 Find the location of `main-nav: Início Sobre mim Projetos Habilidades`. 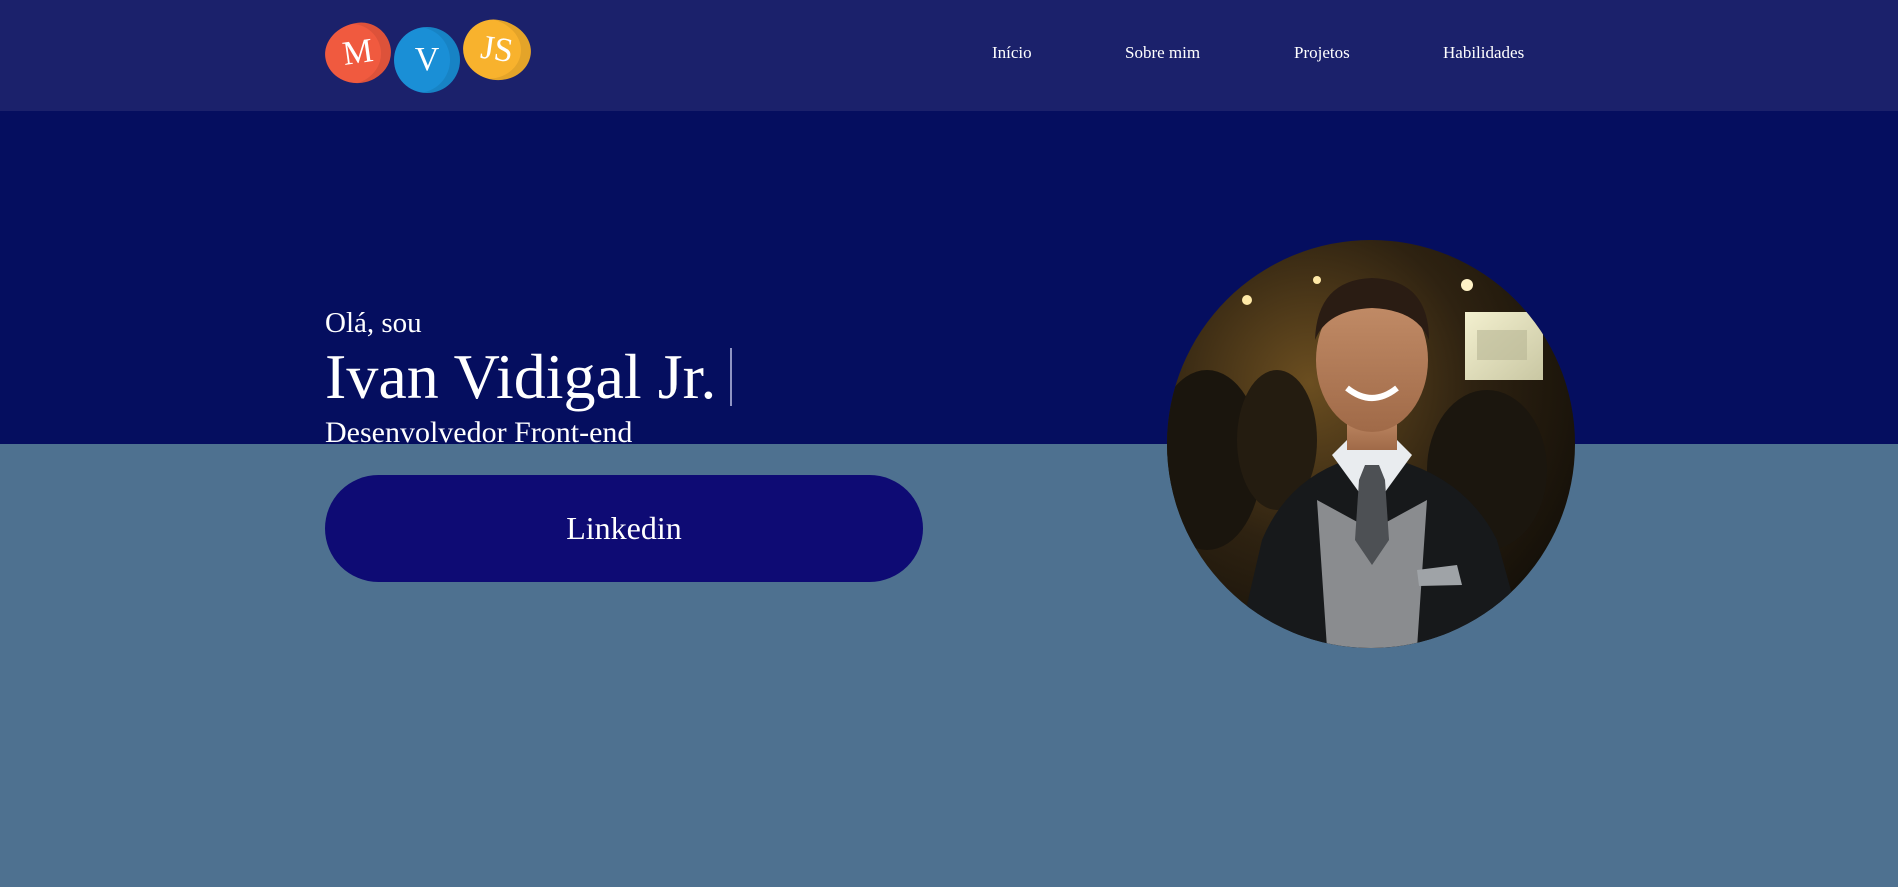

main-nav: Início Sobre mim Projetos Habilidades is located at coordinates (949, 53).